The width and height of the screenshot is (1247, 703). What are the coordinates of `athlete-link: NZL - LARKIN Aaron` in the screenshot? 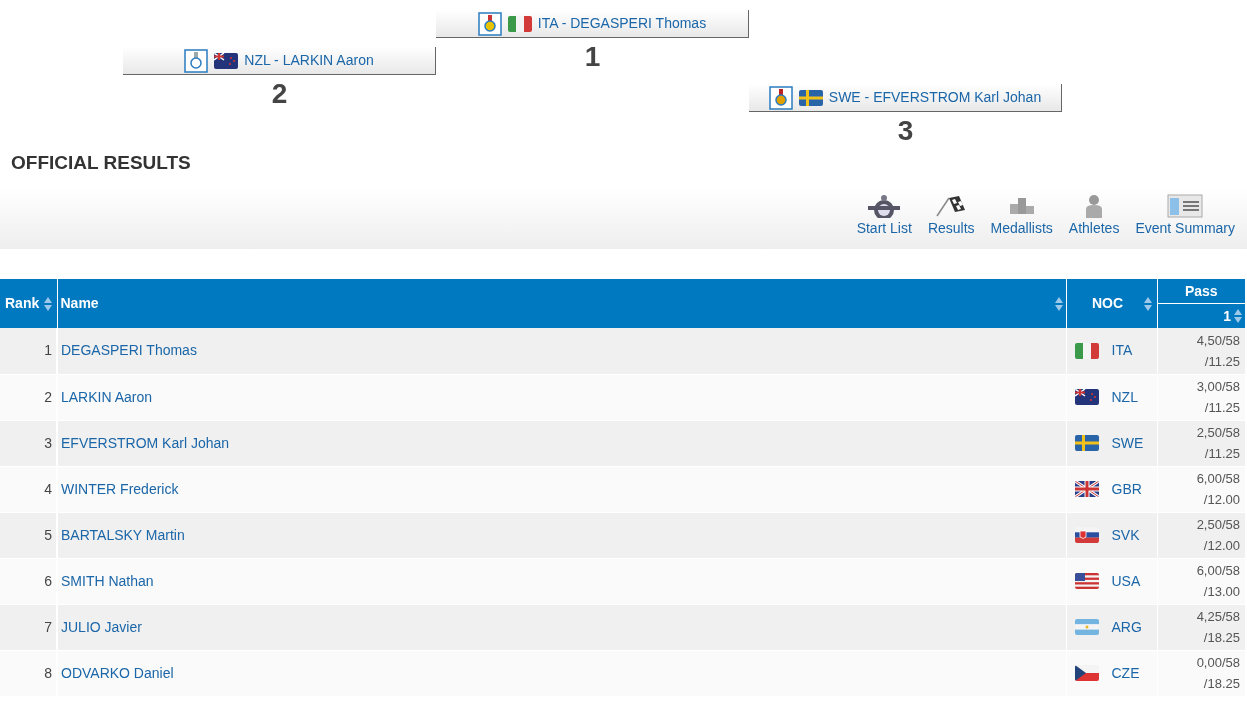 It's located at (309, 60).